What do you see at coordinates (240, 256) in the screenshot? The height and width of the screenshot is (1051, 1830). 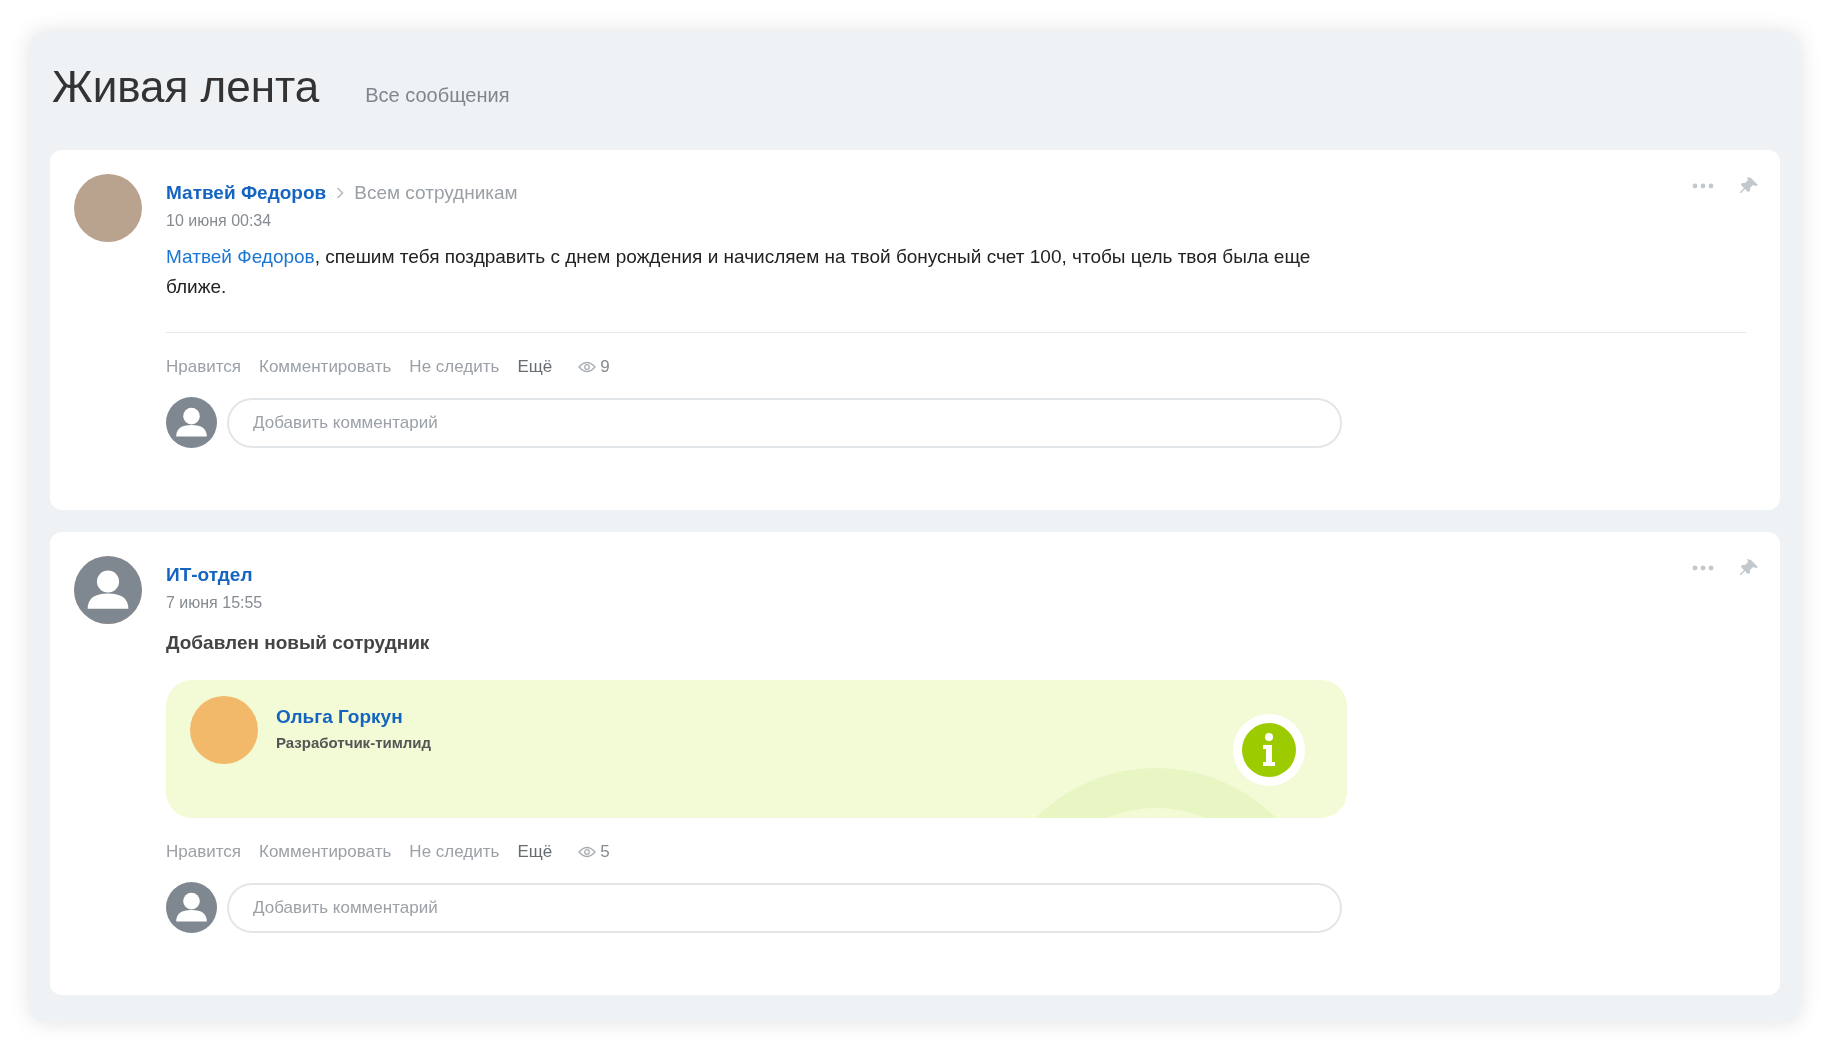 I see `mention-link: Матвей Федоров` at bounding box center [240, 256].